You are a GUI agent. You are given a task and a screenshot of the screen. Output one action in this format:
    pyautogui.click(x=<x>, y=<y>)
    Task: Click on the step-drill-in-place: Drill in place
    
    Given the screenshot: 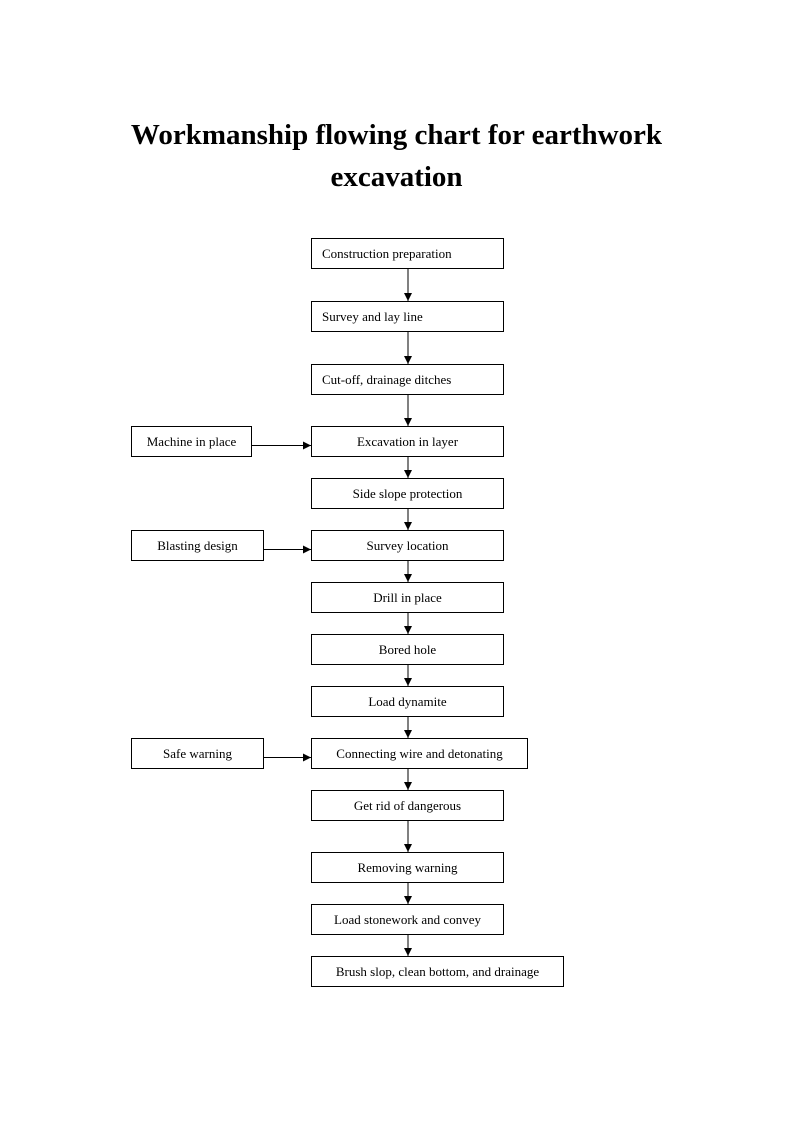 What is the action you would take?
    pyautogui.click(x=407, y=597)
    